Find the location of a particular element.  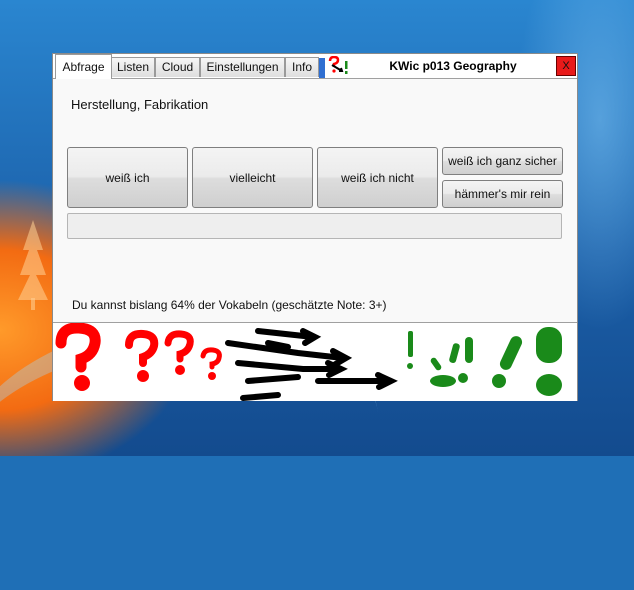

answer-field is located at coordinates (314, 226).